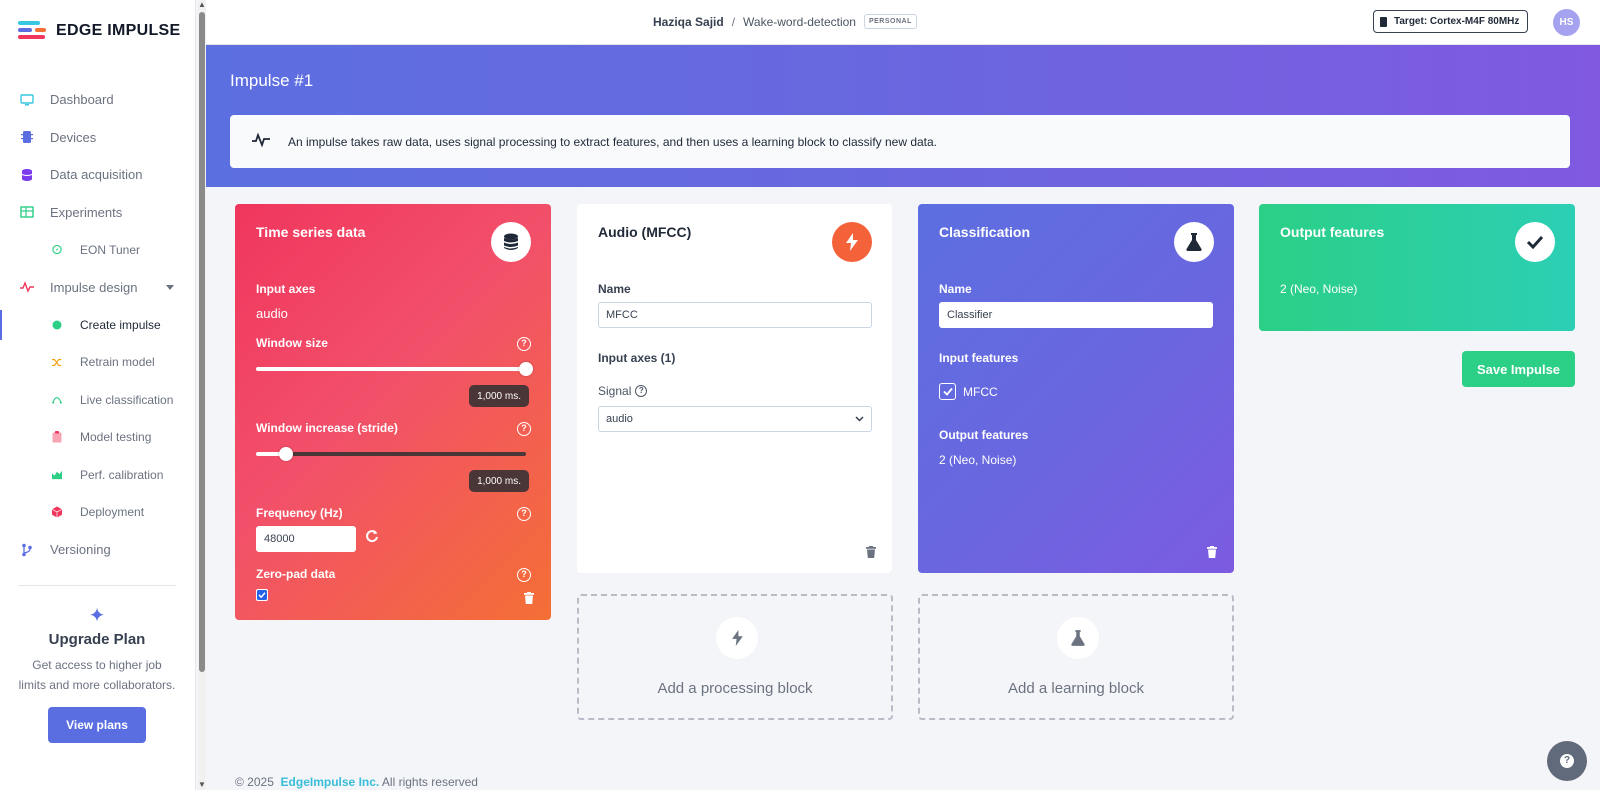 Image resolution: width=1600 pixels, height=790 pixels. I want to click on add-learning-label: Add a learning block, so click(1076, 688).